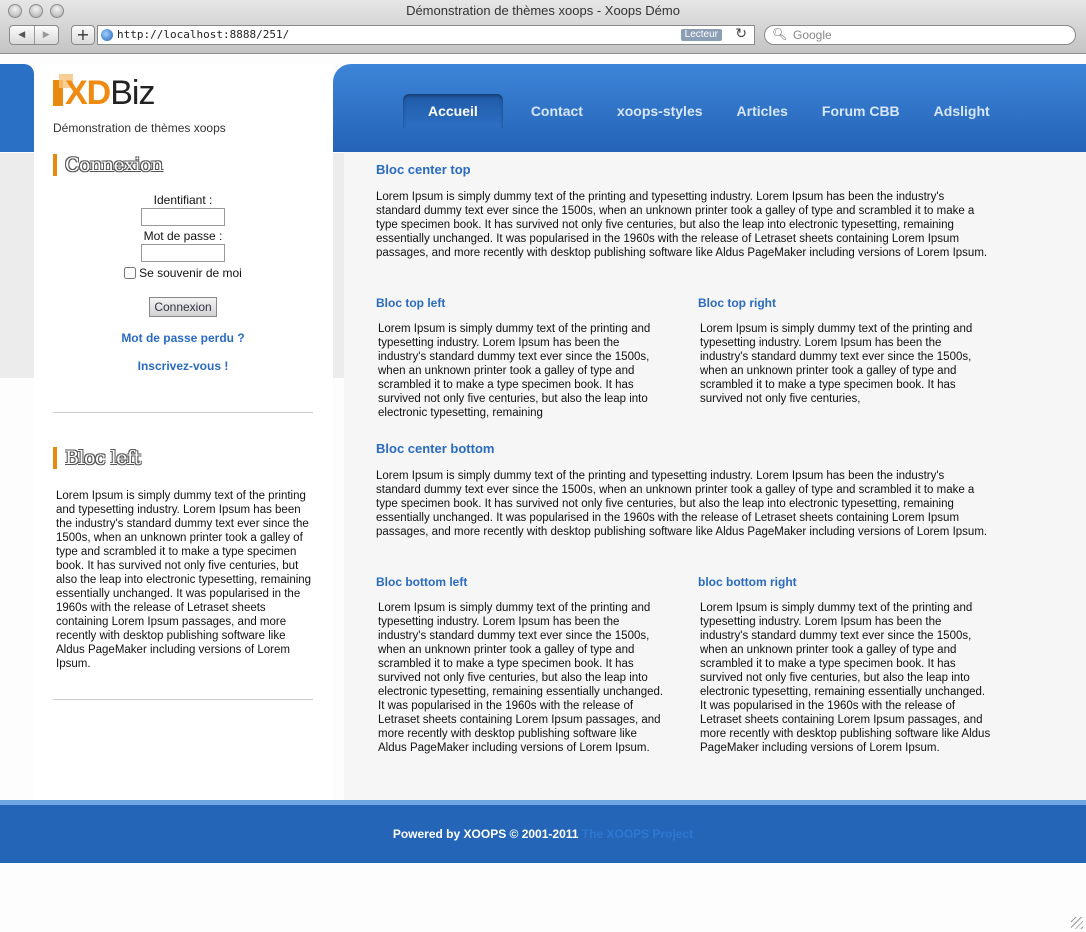  Describe the element at coordinates (637, 834) in the screenshot. I see `xoops-project-link: The XOOPS Project` at that location.